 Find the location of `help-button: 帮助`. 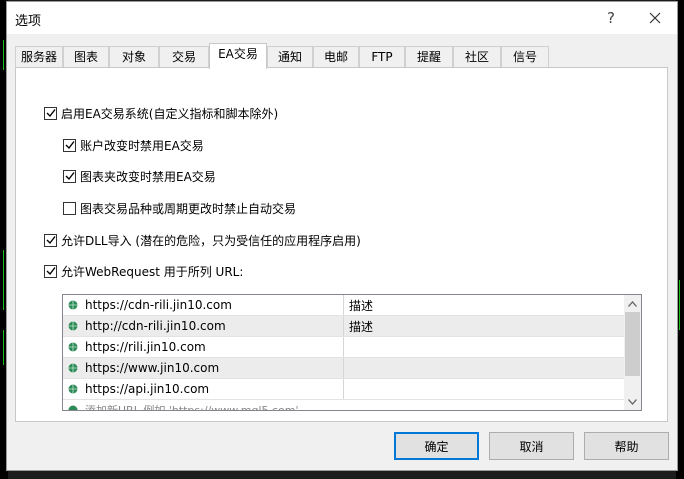

help-button: 帮助 is located at coordinates (626, 446).